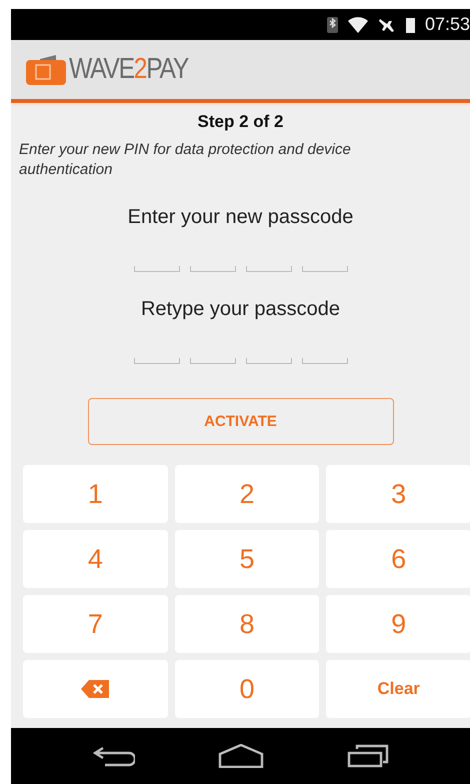  What do you see at coordinates (128, 69) in the screenshot?
I see `app-logo: WAVE2PAY` at bounding box center [128, 69].